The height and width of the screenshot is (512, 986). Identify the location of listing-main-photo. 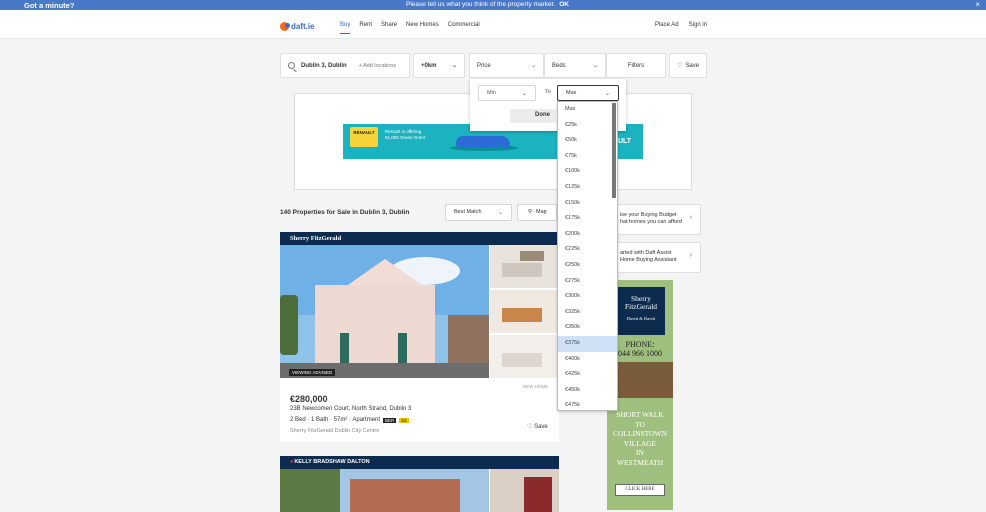
(384, 490).